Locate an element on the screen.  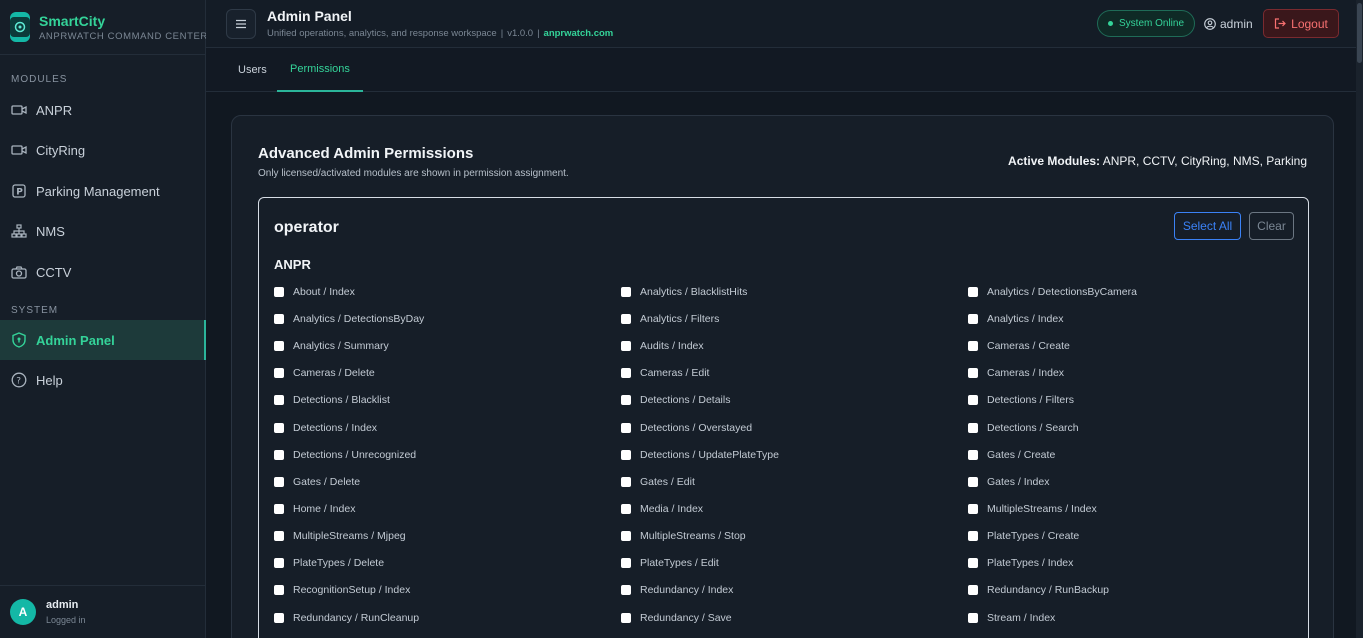
permission-item: Redundancy / RunBackup is located at coordinates (1038, 590).